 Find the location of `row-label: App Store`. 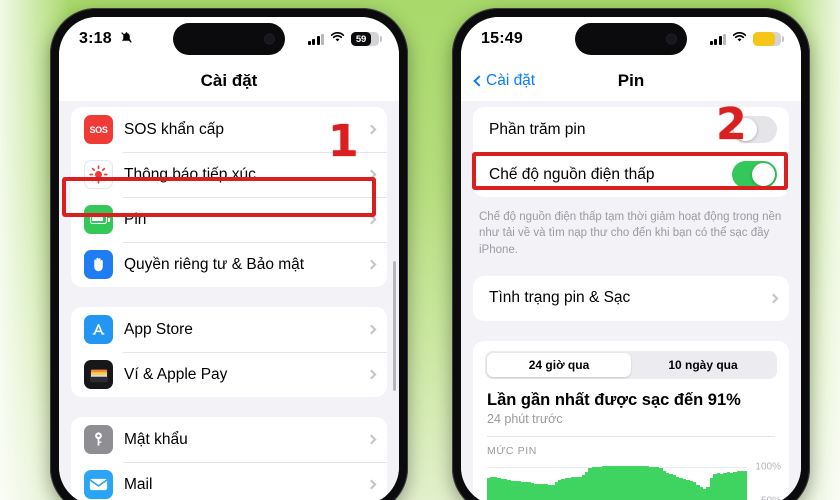

row-label: App Store is located at coordinates (158, 329).